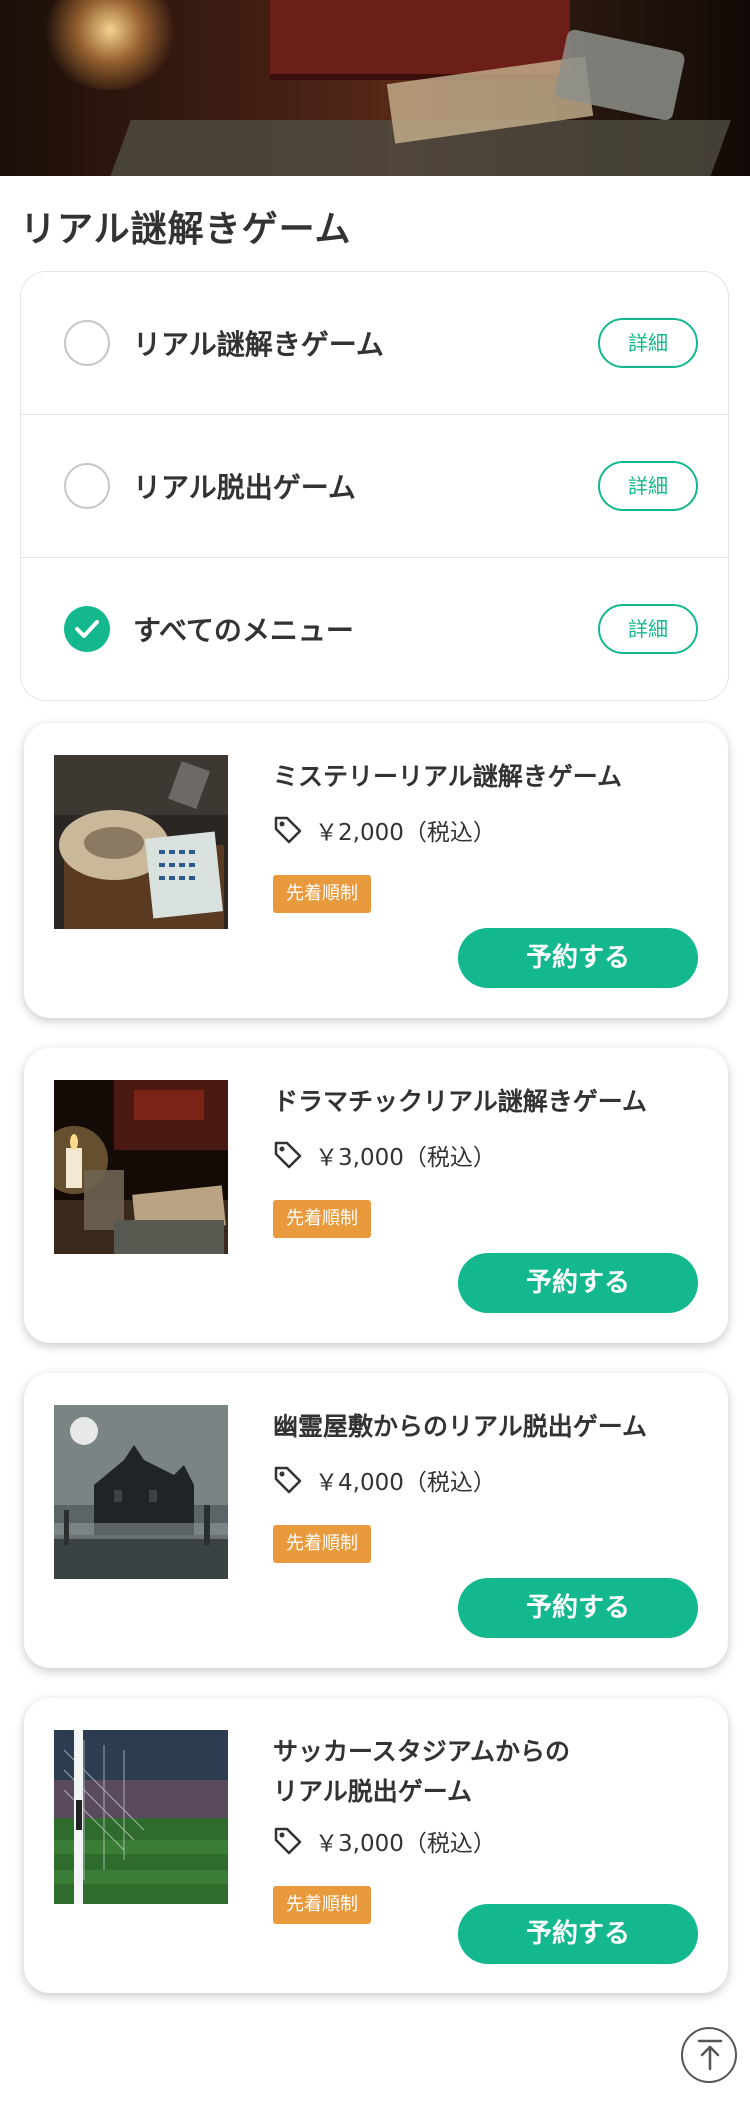 This screenshot has width=750, height=2106. Describe the element at coordinates (376, 870) in the screenshot. I see `product-card: ミステリーリアル謎解きゲーム ￥2,000（税込） 先着順制 予約する` at that location.